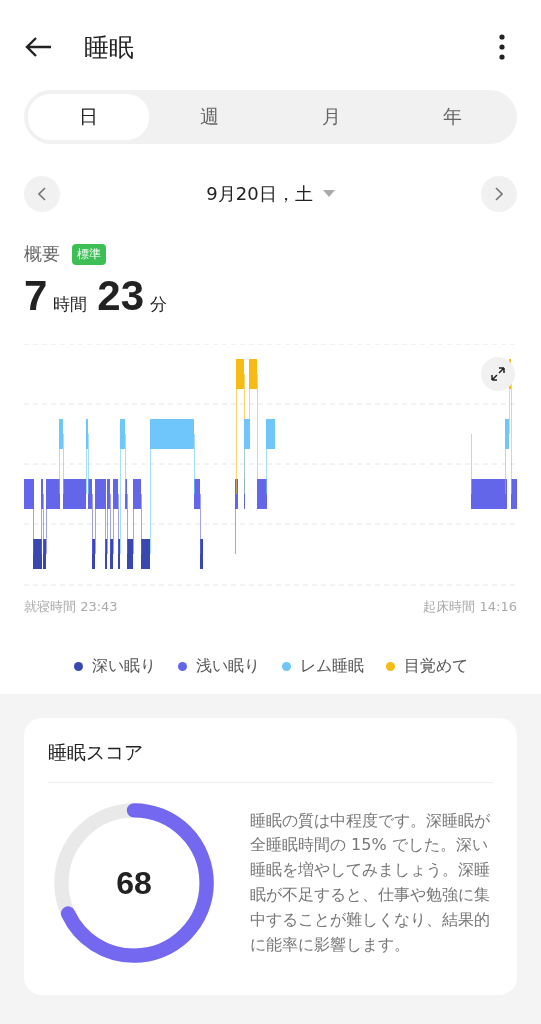 This screenshot has height=1024, width=541. I want to click on date-selector: 9月20日，土, so click(259, 194).